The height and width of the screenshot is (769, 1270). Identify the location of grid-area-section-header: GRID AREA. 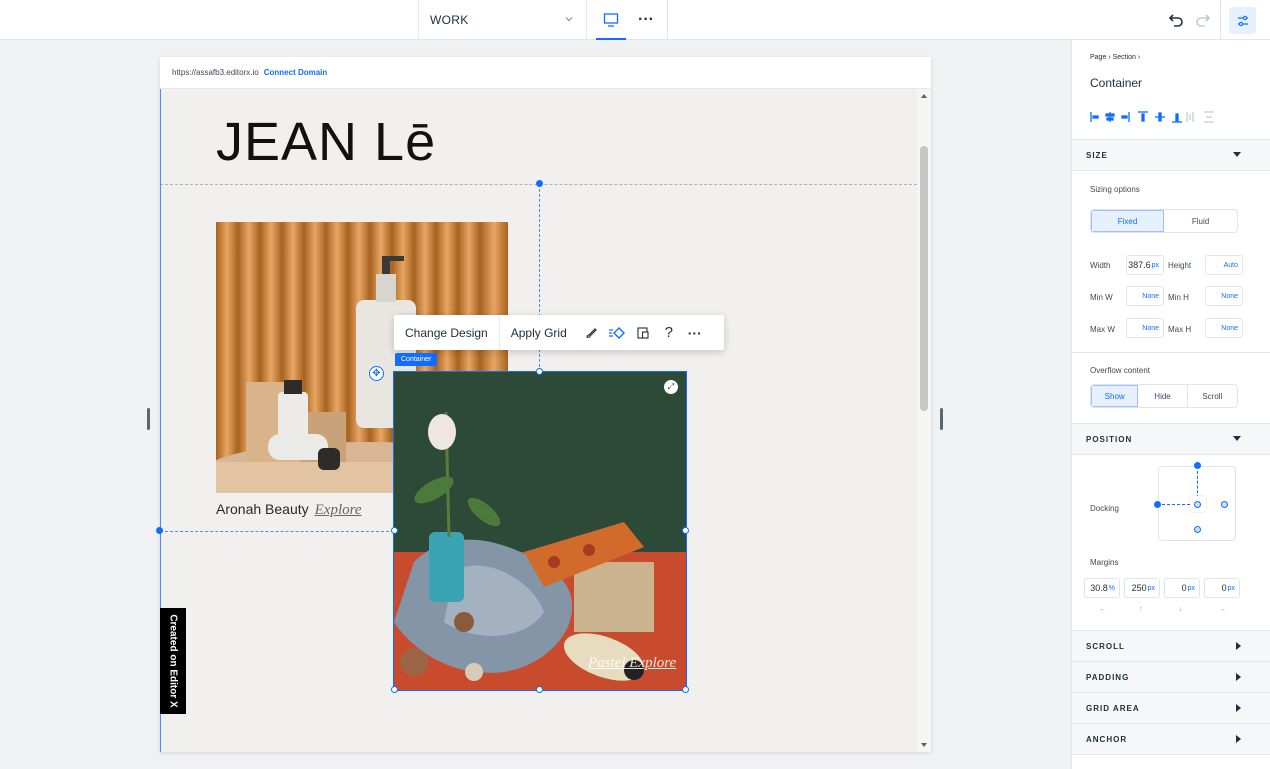
(1171, 708).